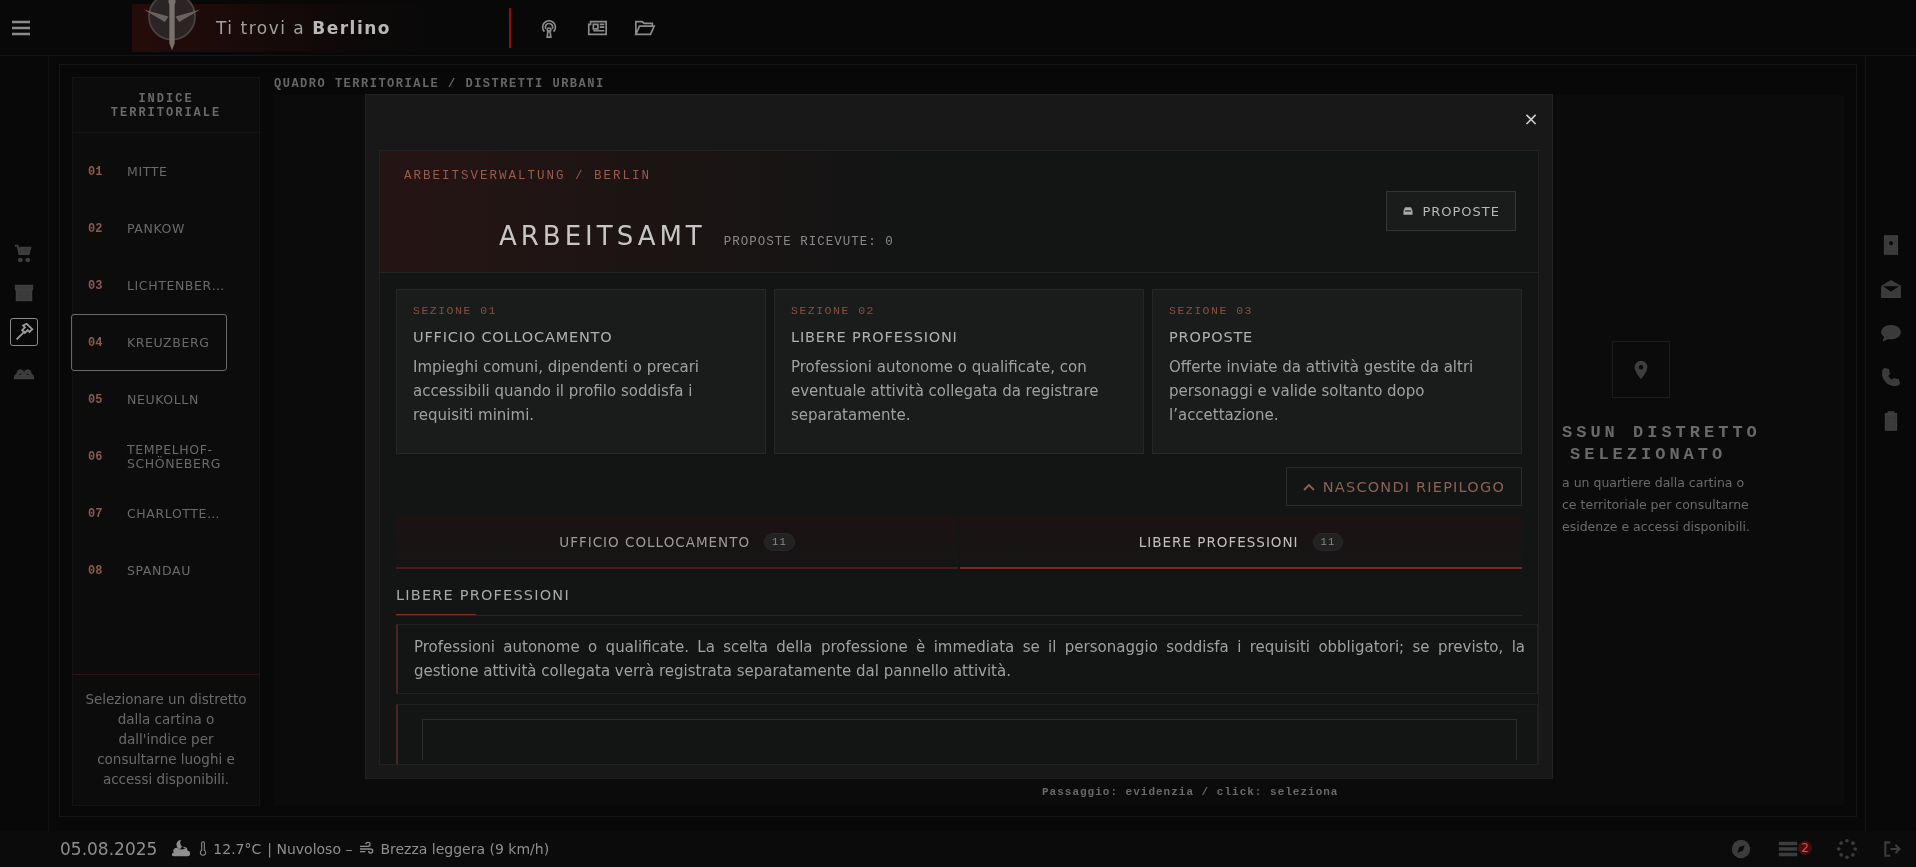 This screenshot has height=867, width=1916. Describe the element at coordinates (1190, 792) in the screenshot. I see `map-hint: Passaggio: evidenzia / click: seleziona` at that location.